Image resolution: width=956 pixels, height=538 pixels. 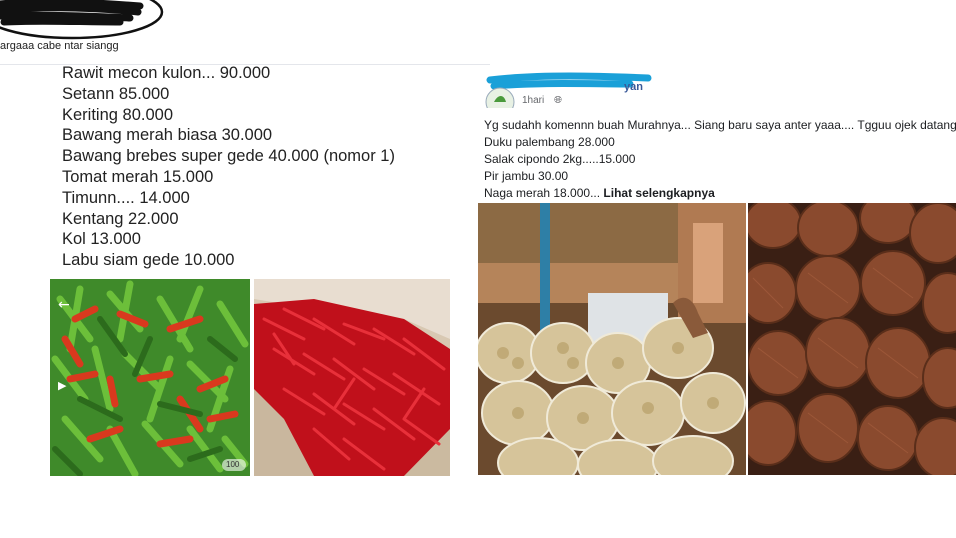 What do you see at coordinates (59, 46) in the screenshot?
I see `post-caption: argaaa cabe ntar siangg` at bounding box center [59, 46].